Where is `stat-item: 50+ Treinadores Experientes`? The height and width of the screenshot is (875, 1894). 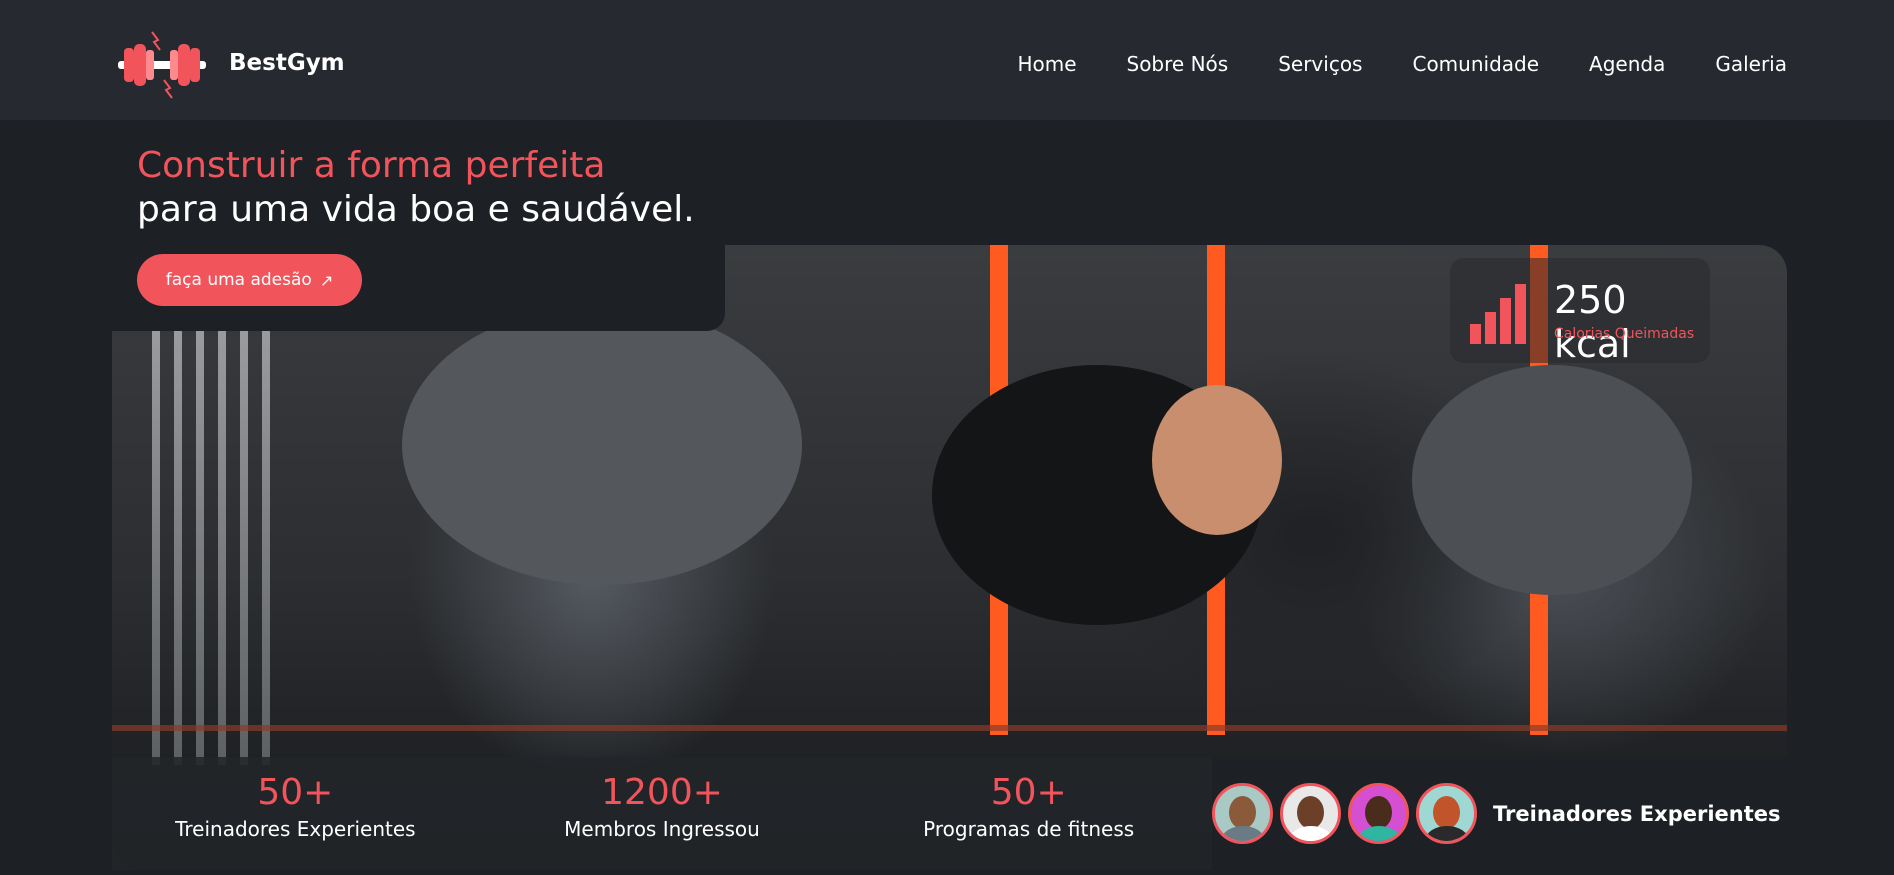 stat-item: 50+ Treinadores Experientes is located at coordinates (295, 813).